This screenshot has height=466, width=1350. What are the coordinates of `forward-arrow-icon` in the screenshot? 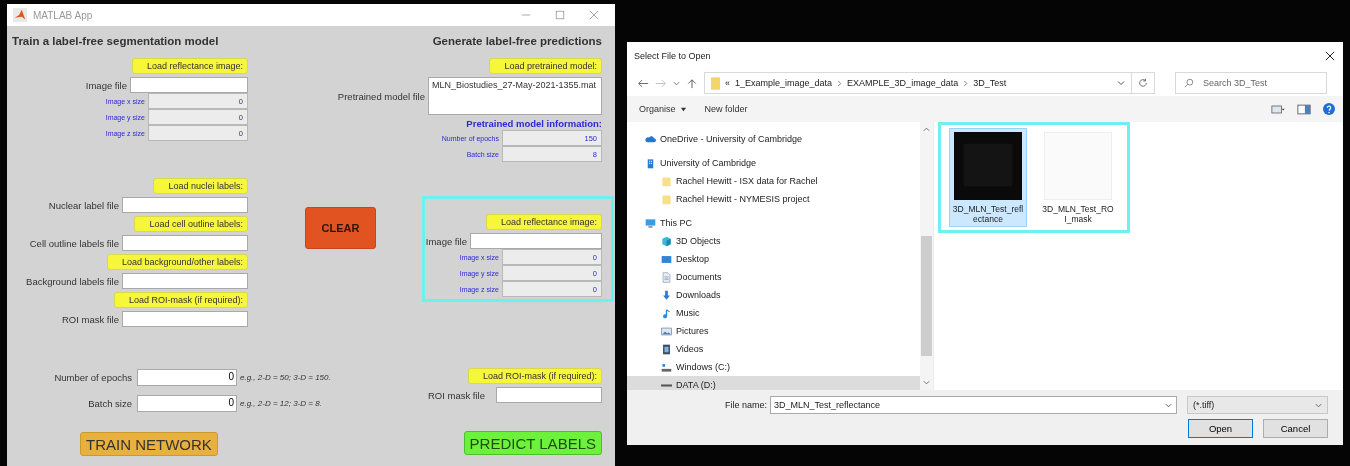 It's located at (661, 83).